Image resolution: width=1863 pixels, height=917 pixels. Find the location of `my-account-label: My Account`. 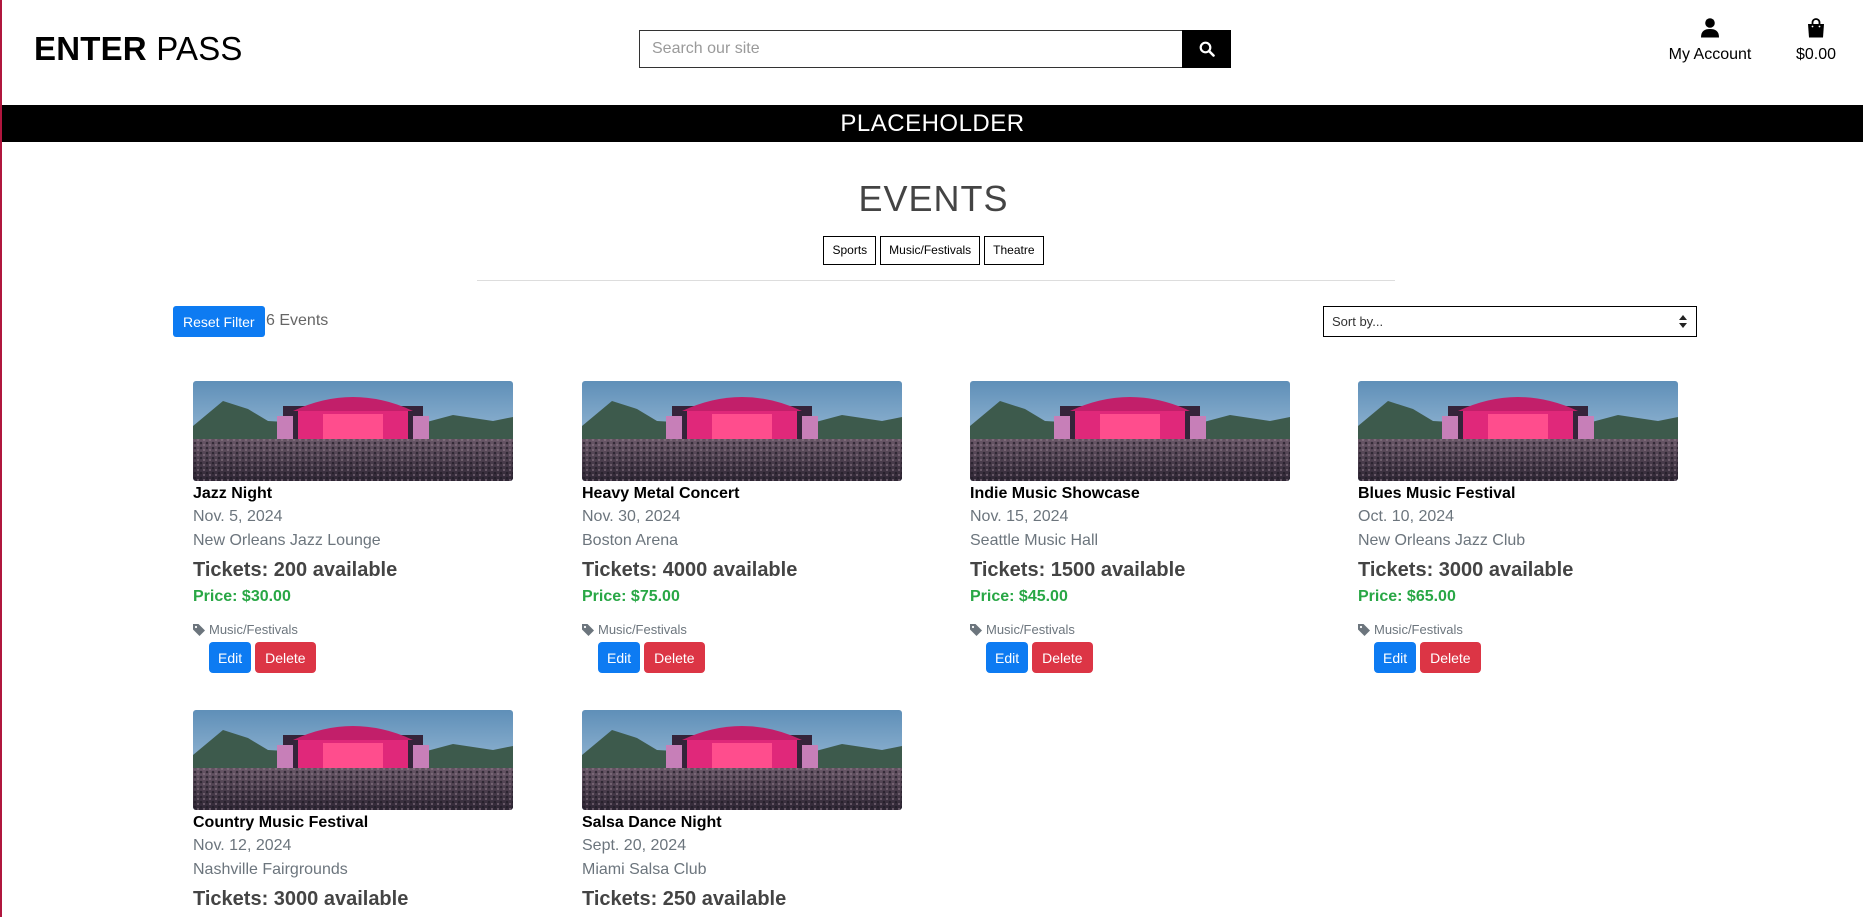

my-account-label: My Account is located at coordinates (1710, 54).